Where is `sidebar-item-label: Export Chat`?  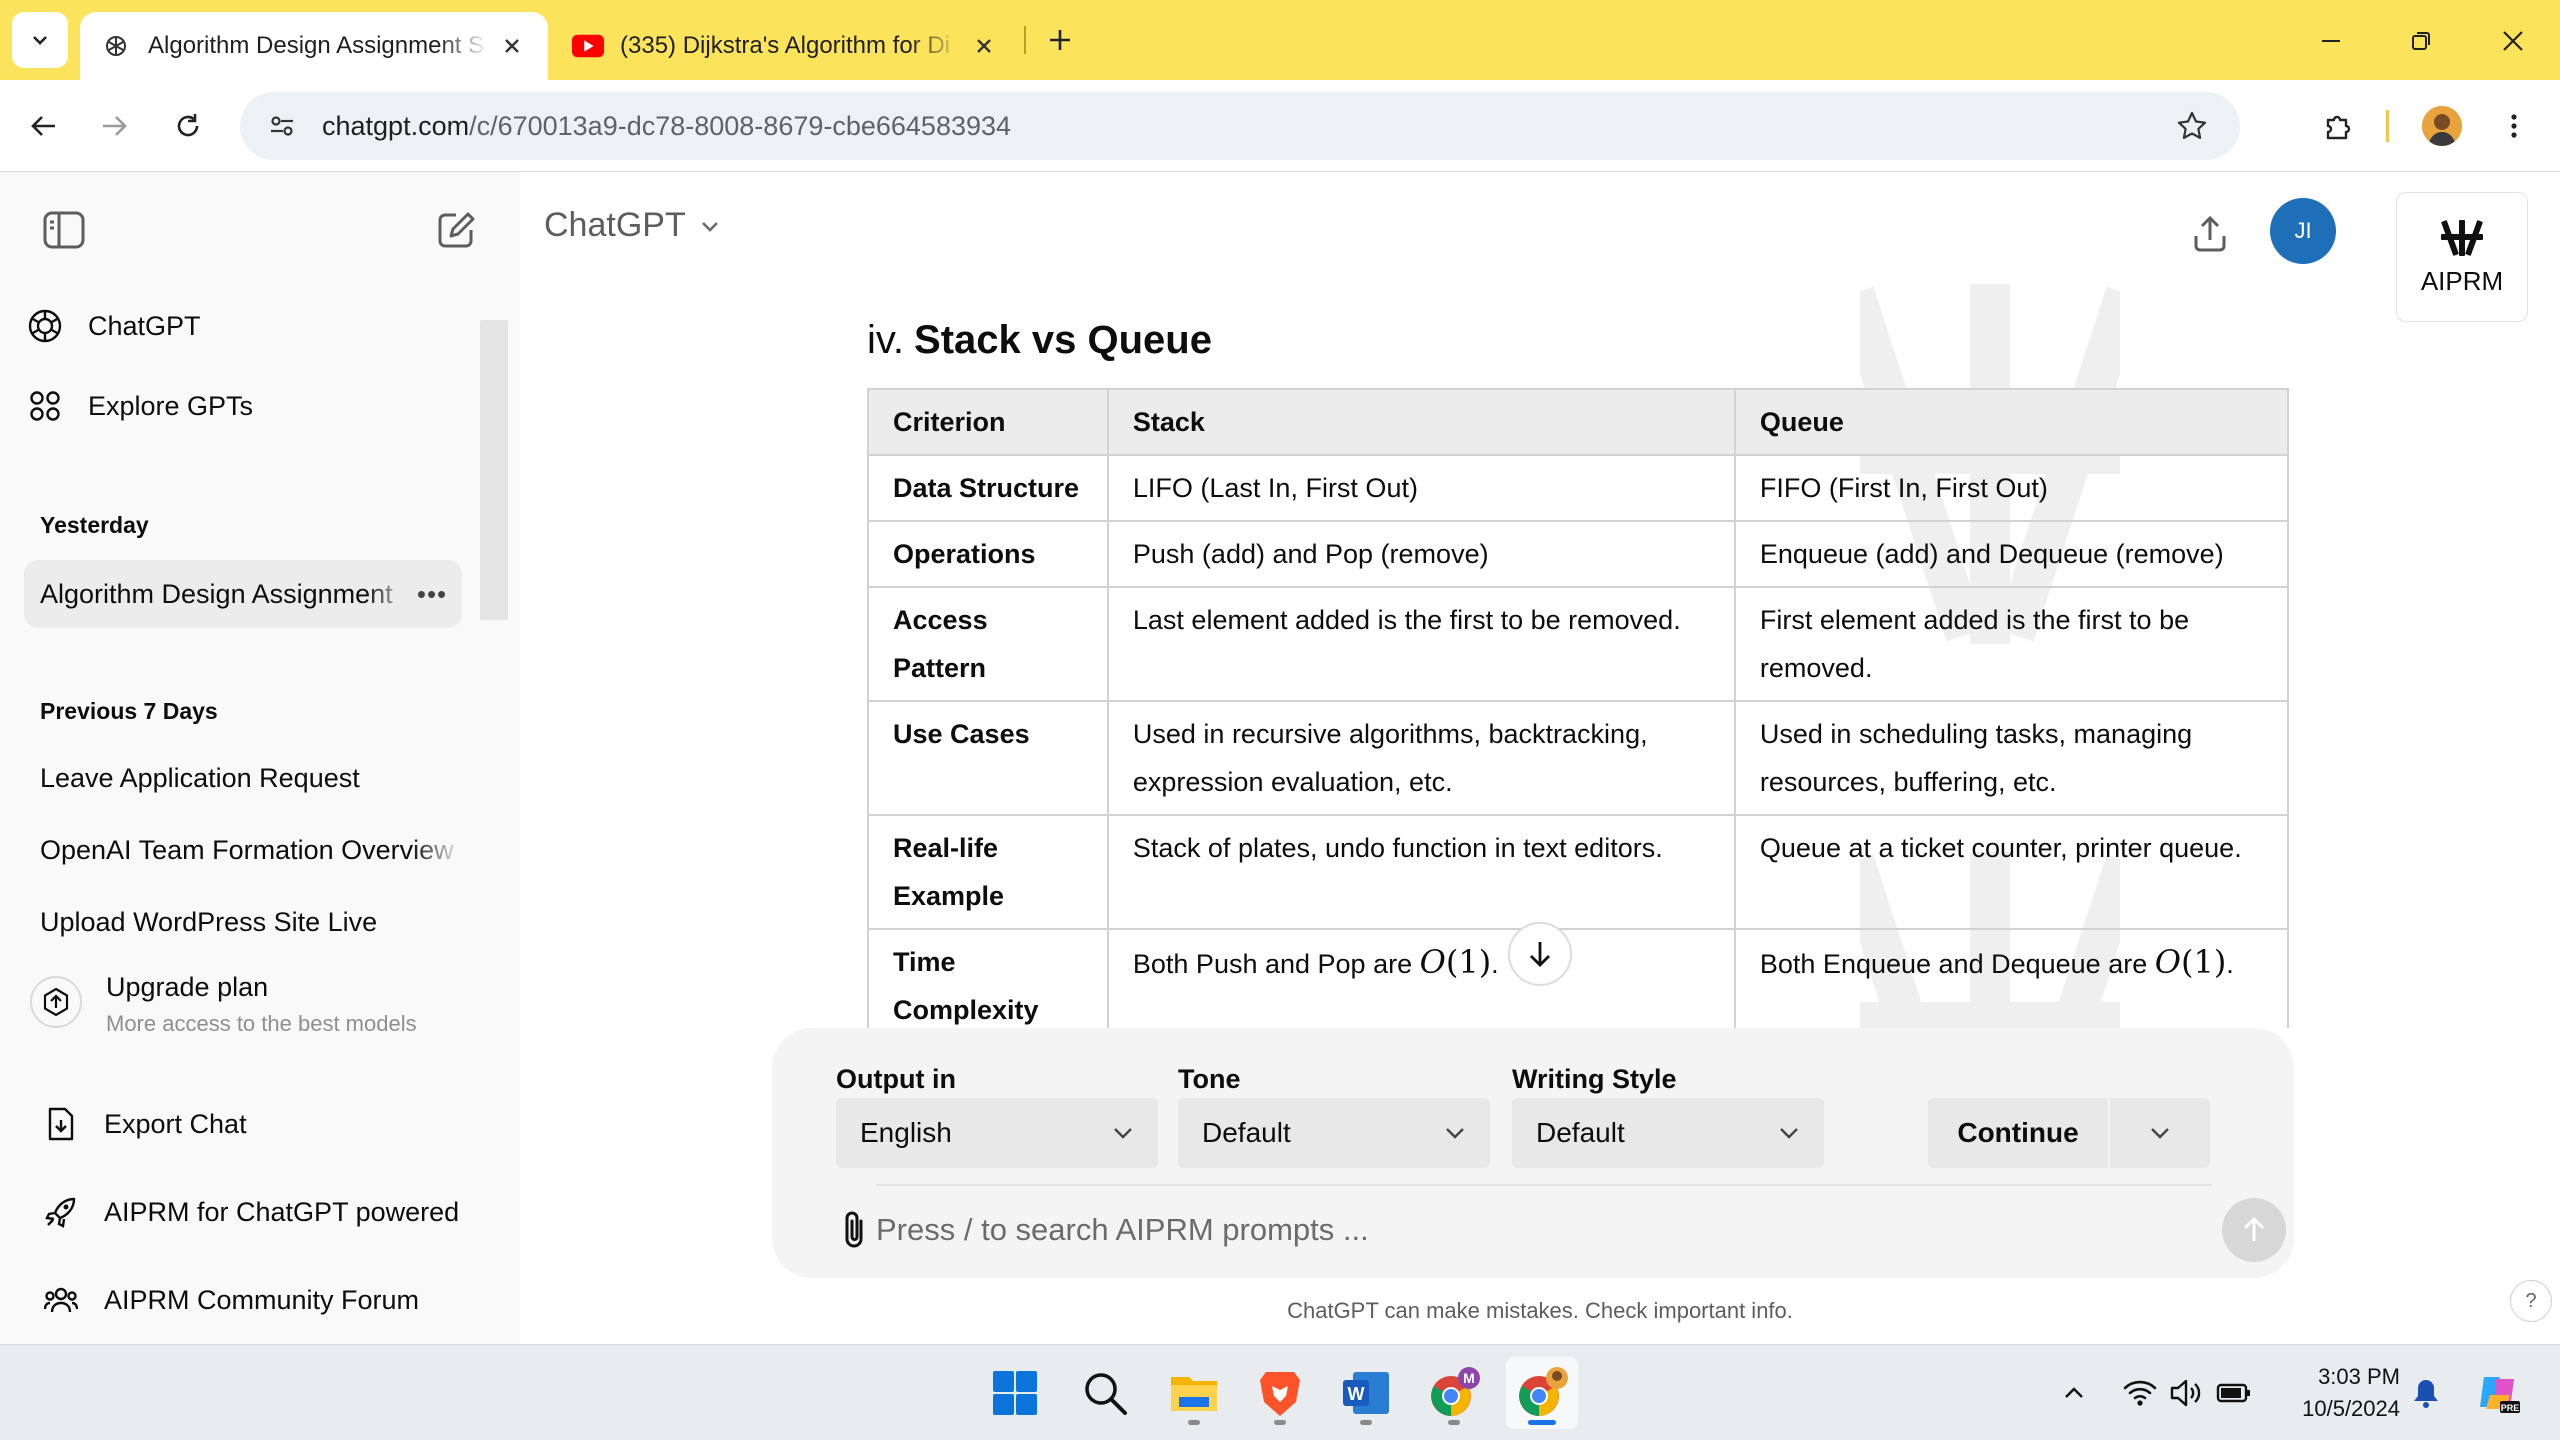 sidebar-item-label: Export Chat is located at coordinates (175, 1123).